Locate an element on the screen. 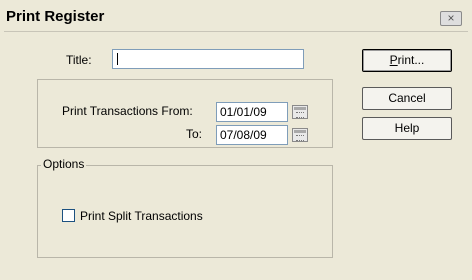 This screenshot has width=472, height=280. split-transactions-label: Print Split Transactions is located at coordinates (141, 216).